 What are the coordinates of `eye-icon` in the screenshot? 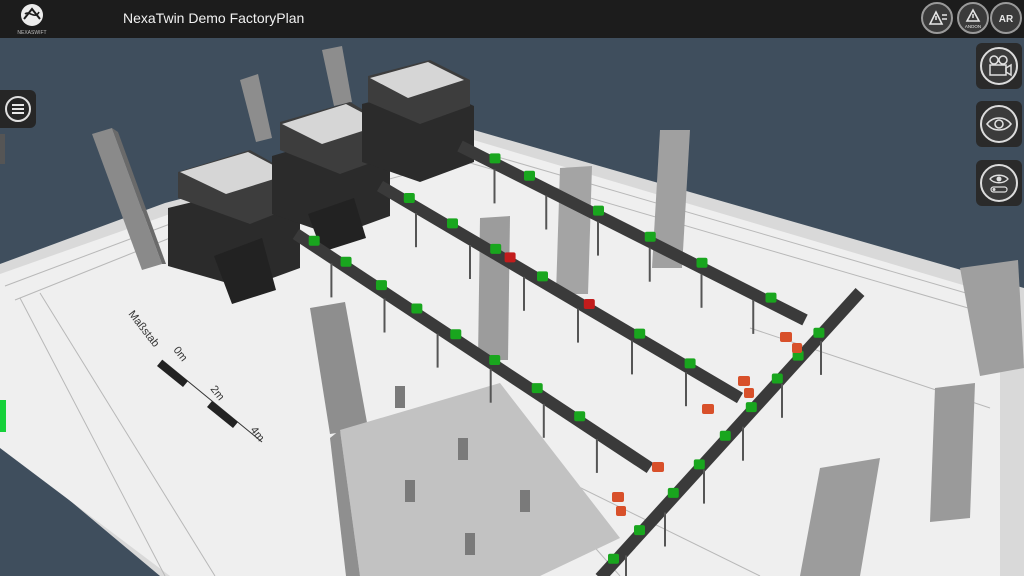 It's located at (999, 124).